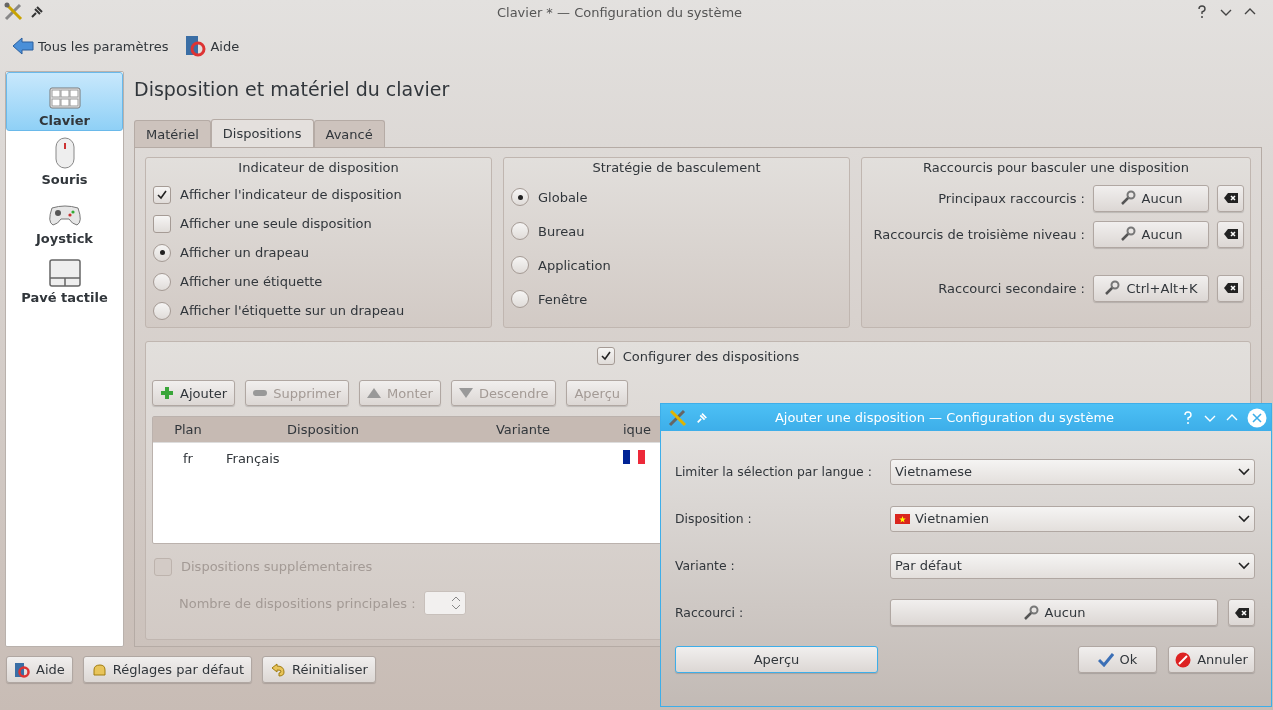 This screenshot has height=710, width=1273. I want to click on gamepad-icon, so click(64, 215).